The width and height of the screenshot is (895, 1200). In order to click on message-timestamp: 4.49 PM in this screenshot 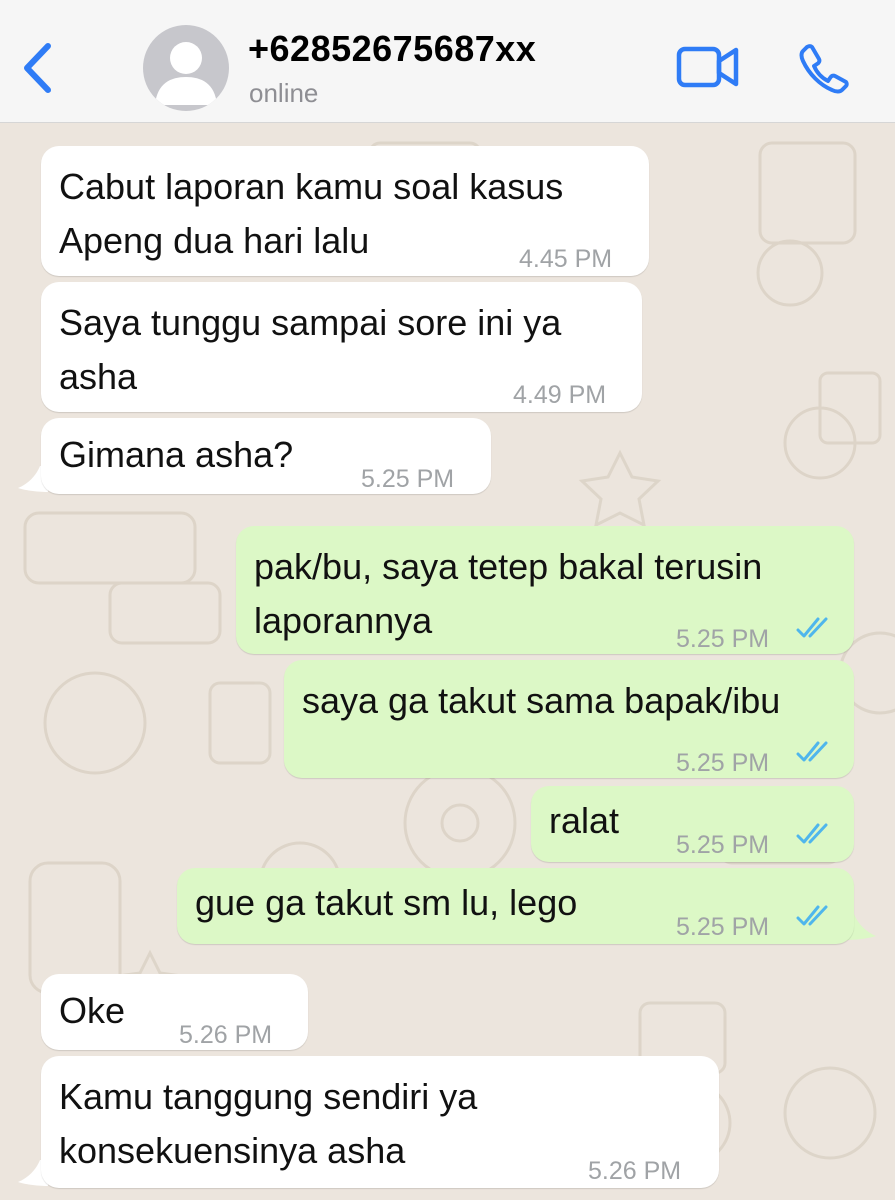, I will do `click(560, 395)`.